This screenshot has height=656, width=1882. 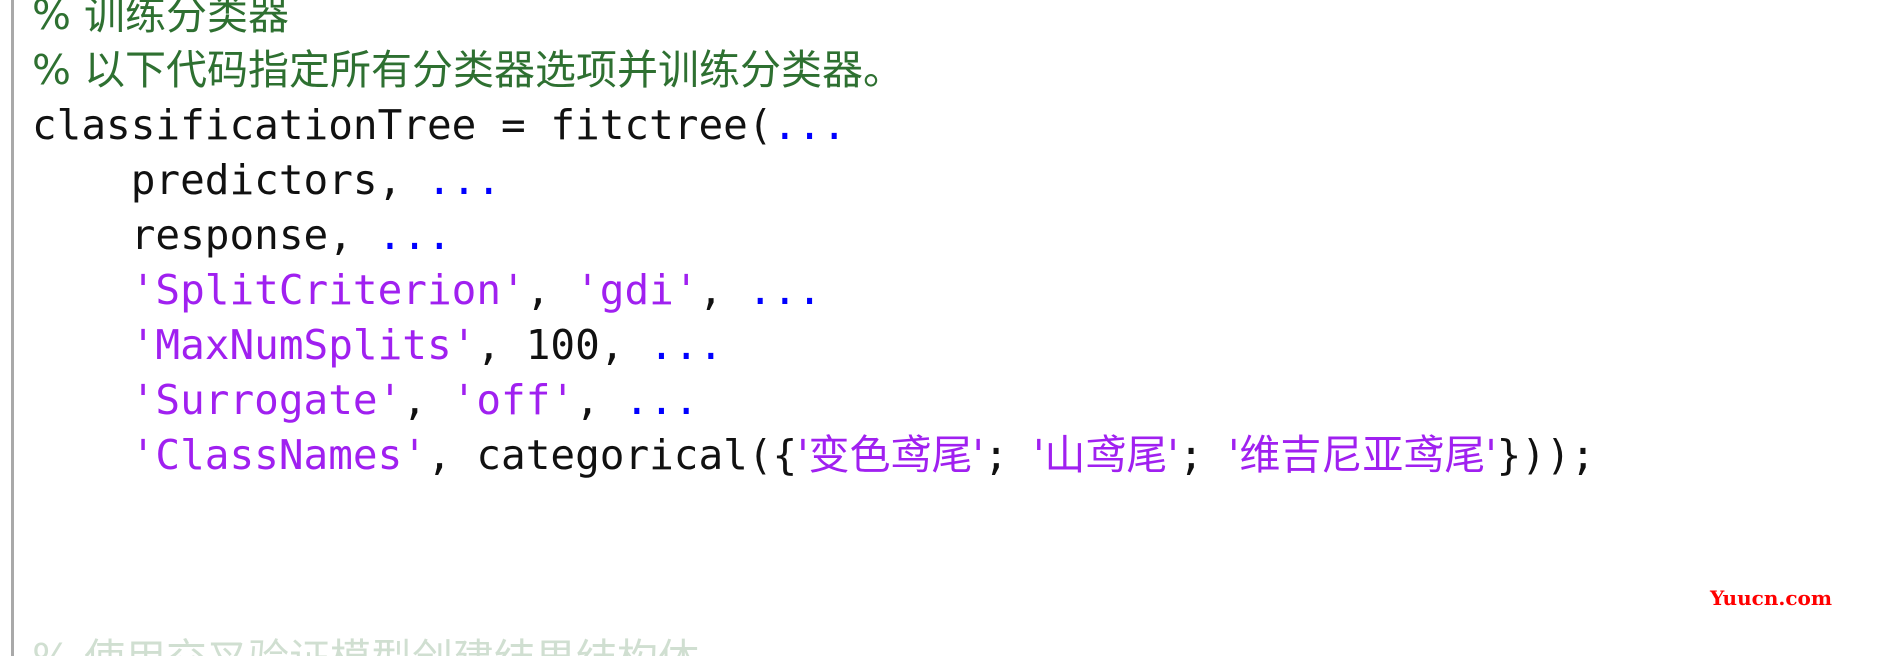 What do you see at coordinates (402, 125) in the screenshot?
I see `assignment-token: classificationTree = fitctree(` at bounding box center [402, 125].